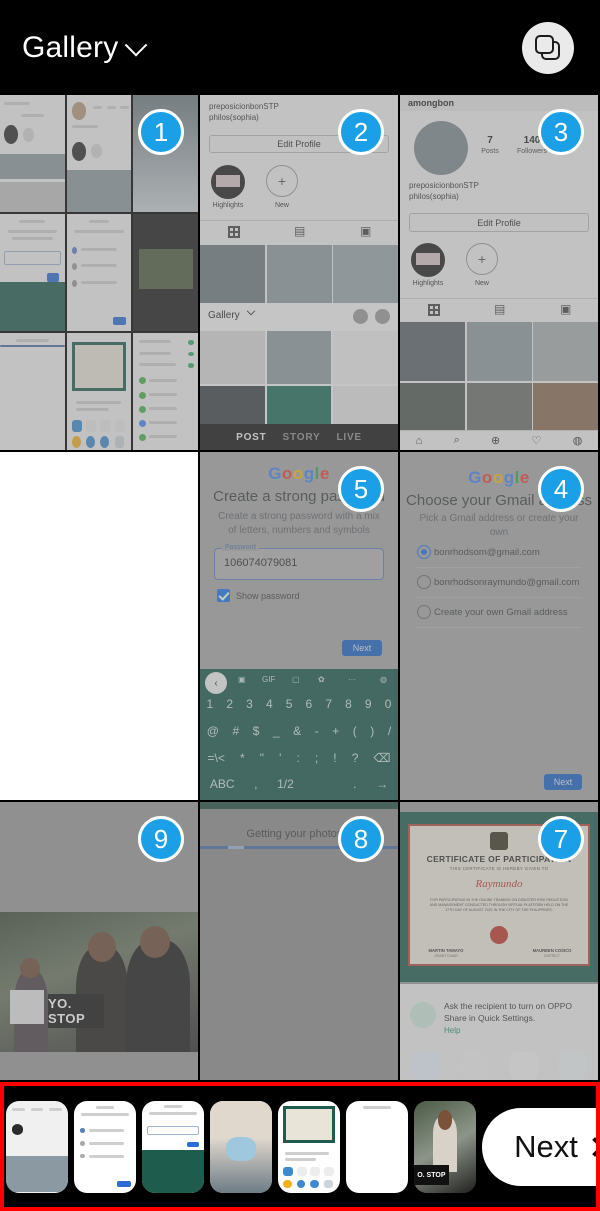 This screenshot has width=600, height=1211. Describe the element at coordinates (361, 132) in the screenshot. I see `selection-badge: 2` at that location.